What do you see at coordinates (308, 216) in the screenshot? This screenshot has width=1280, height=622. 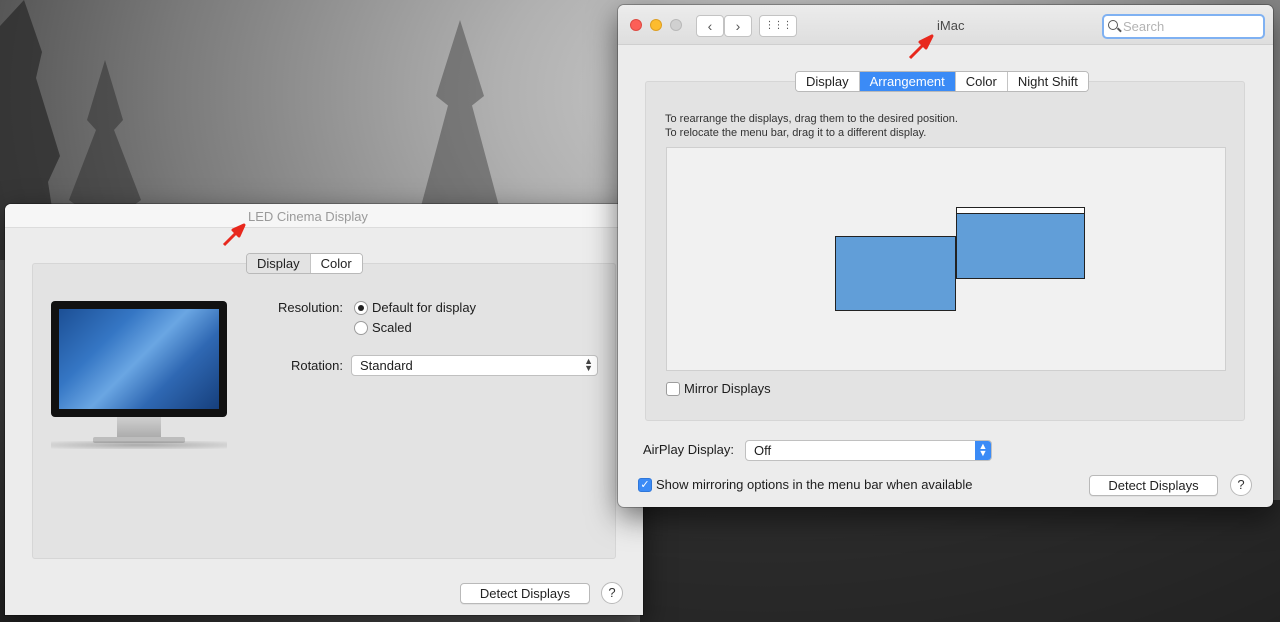 I see `window-title: LED Cinema Display` at bounding box center [308, 216].